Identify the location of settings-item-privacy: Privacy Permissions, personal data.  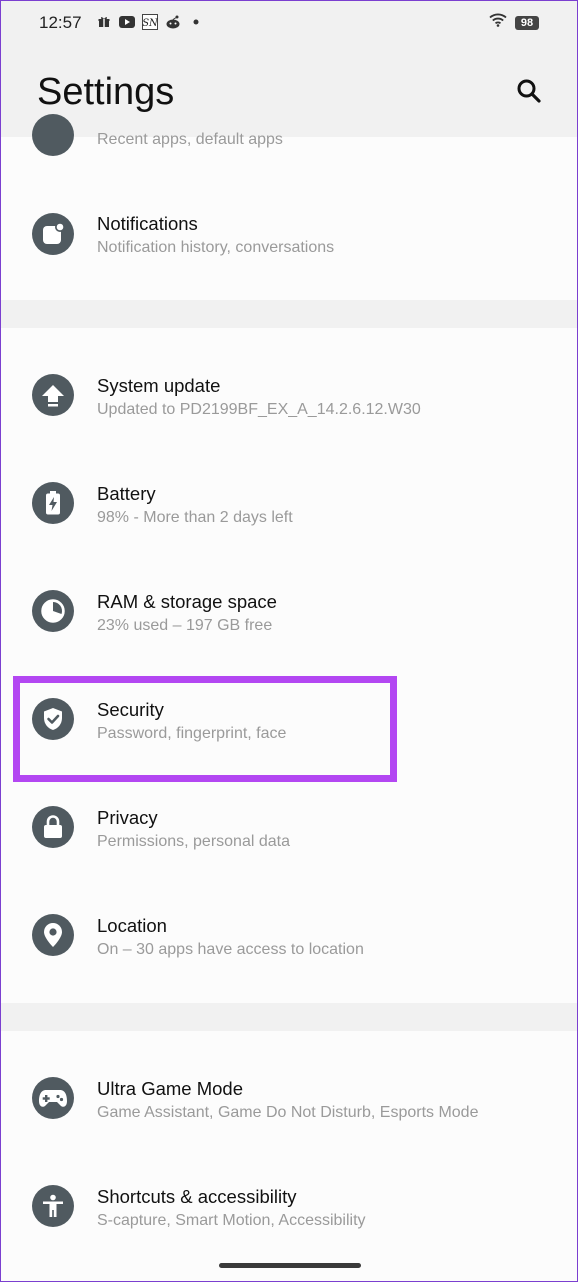
(289, 834).